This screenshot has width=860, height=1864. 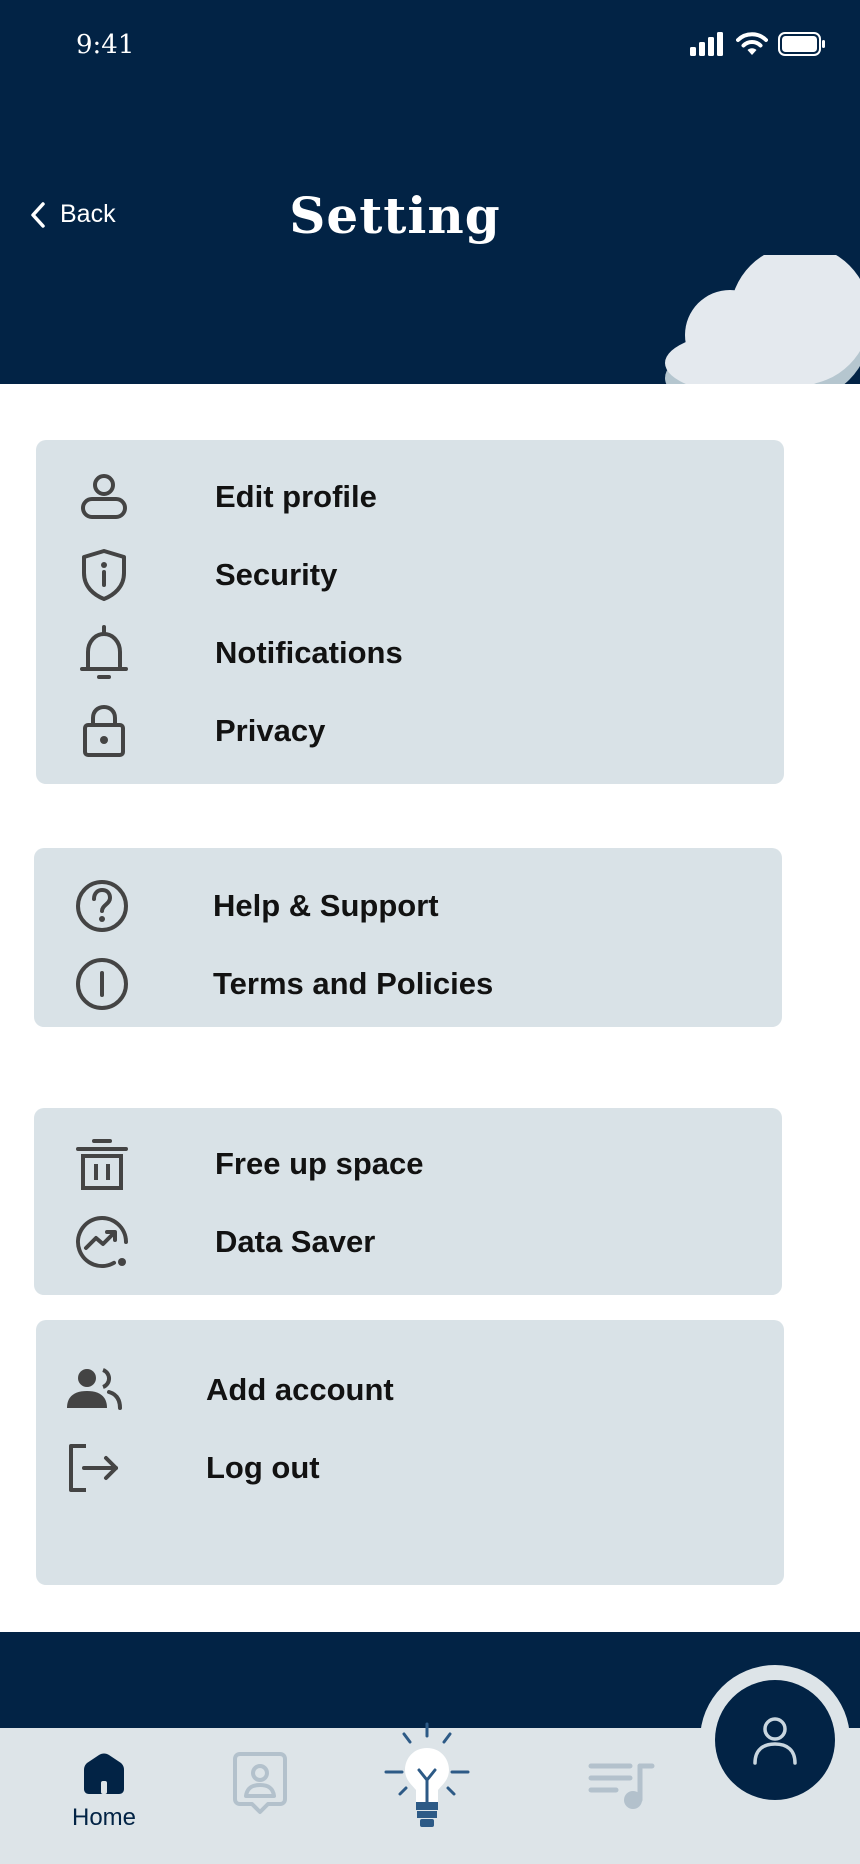 I want to click on notifications-label: Notifications, so click(x=309, y=652).